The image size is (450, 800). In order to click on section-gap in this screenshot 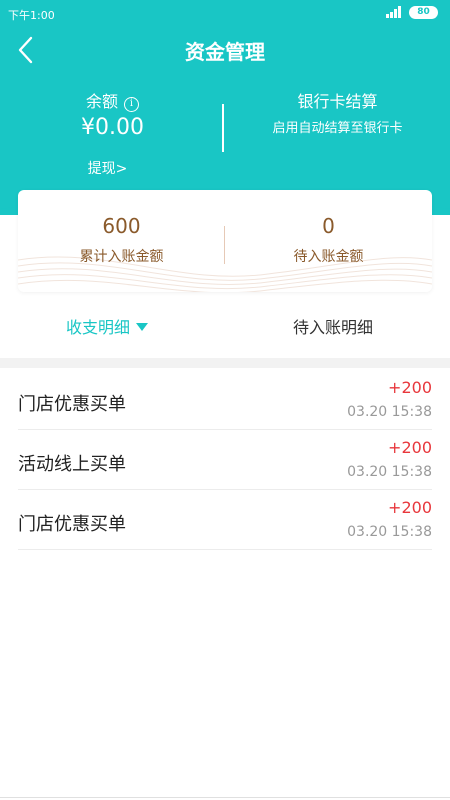, I will do `click(225, 363)`.